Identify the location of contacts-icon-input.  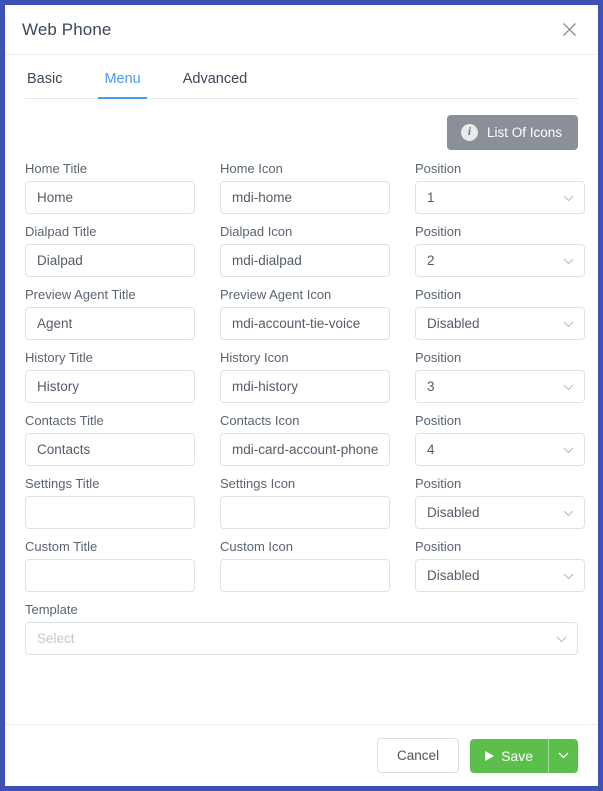
(305, 449).